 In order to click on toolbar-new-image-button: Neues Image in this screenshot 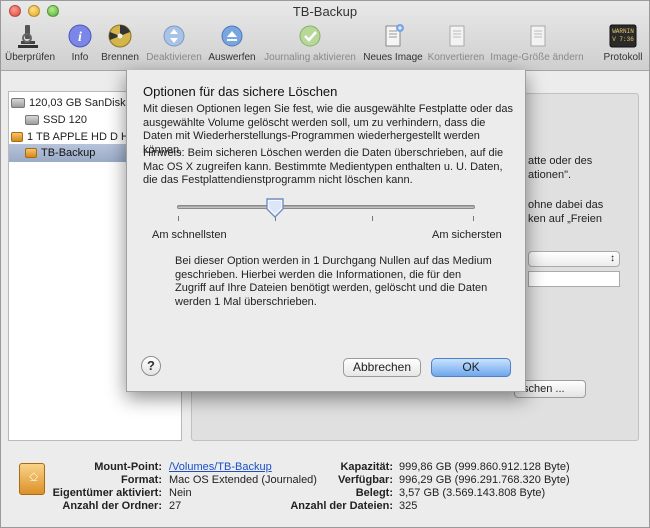, I will do `click(393, 46)`.